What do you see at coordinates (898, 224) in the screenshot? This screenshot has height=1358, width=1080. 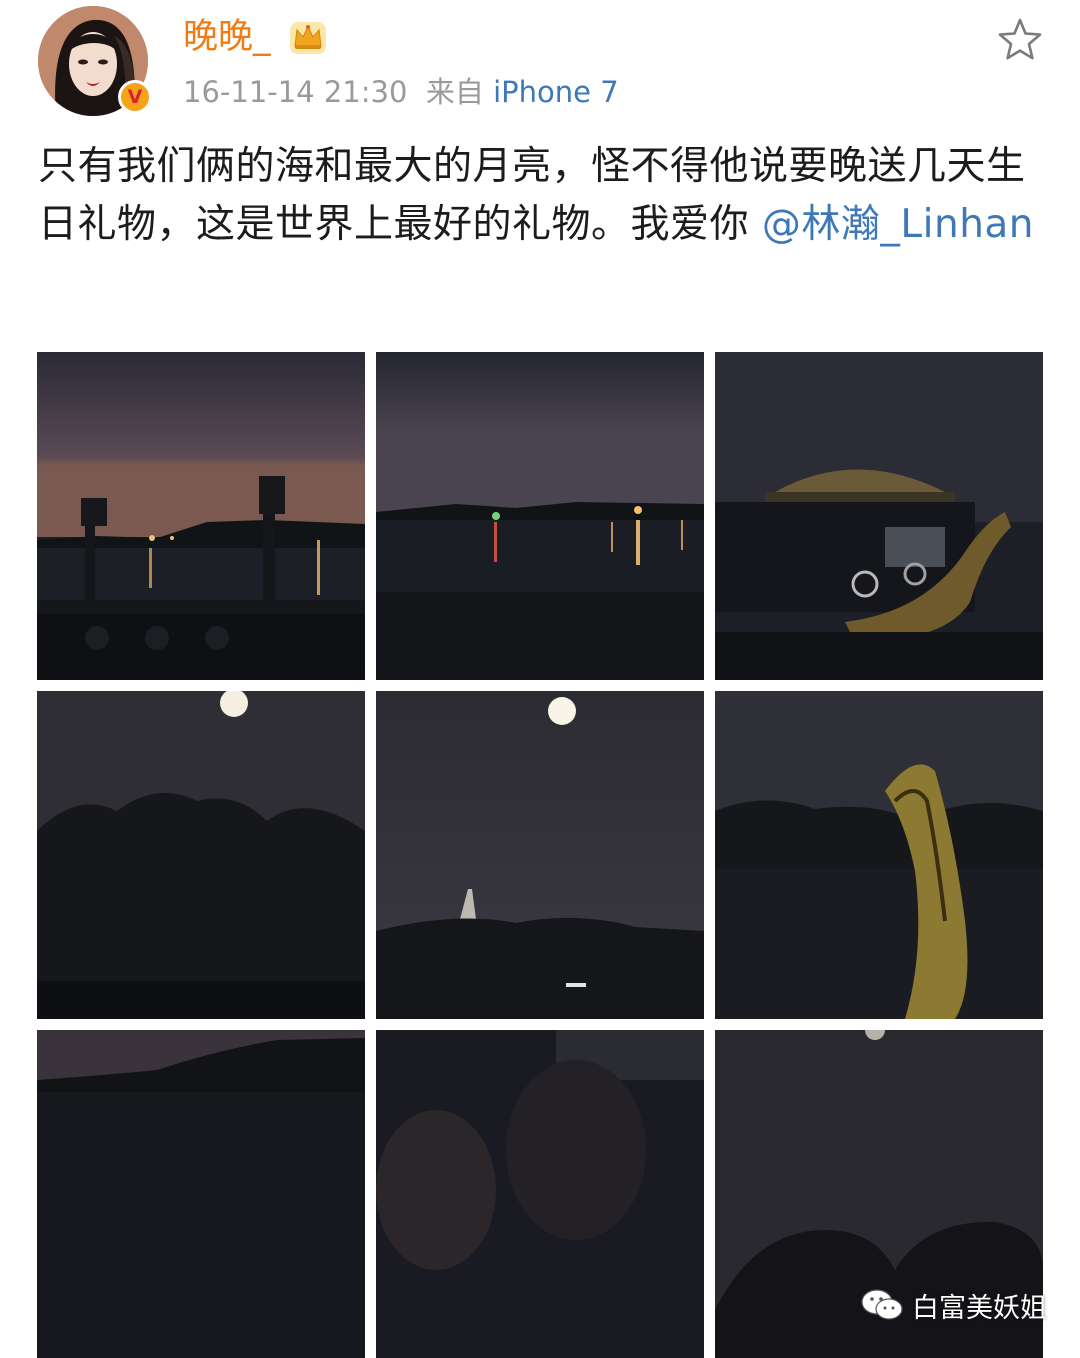 I see `mention-link: @林瀚_Linhan` at bounding box center [898, 224].